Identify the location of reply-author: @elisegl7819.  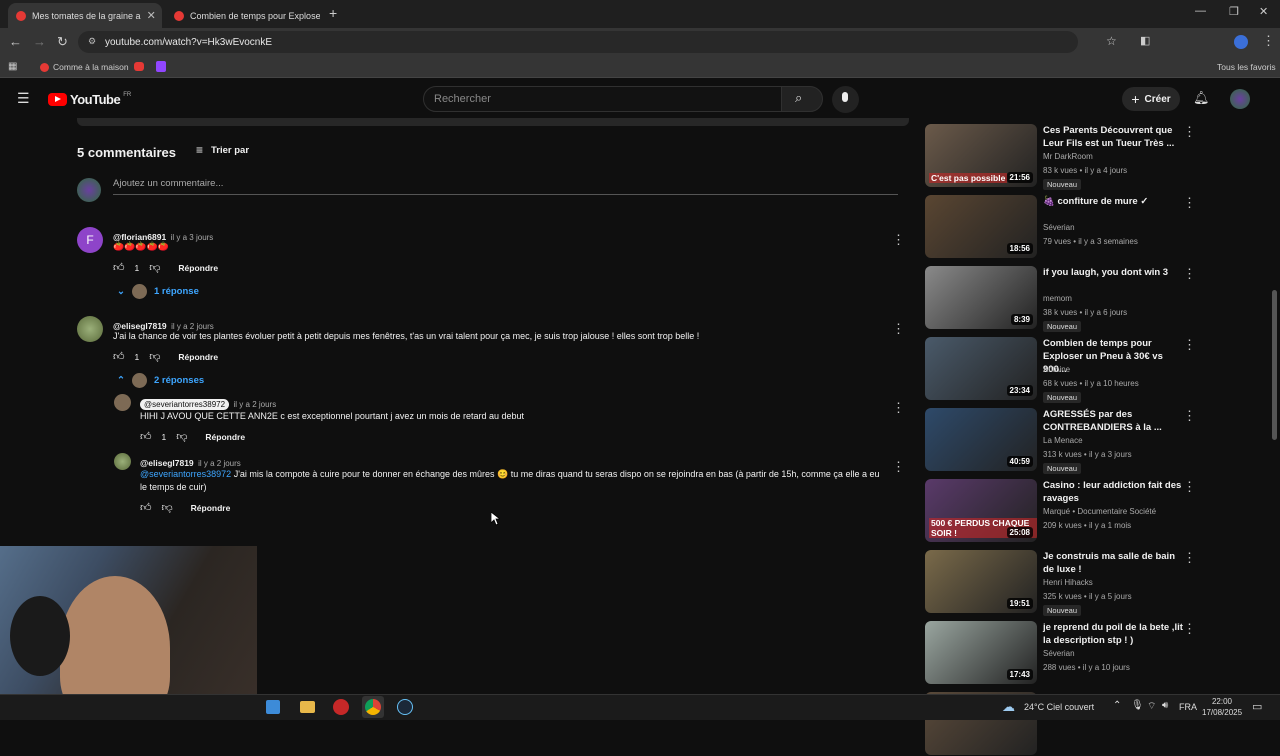
(167, 463).